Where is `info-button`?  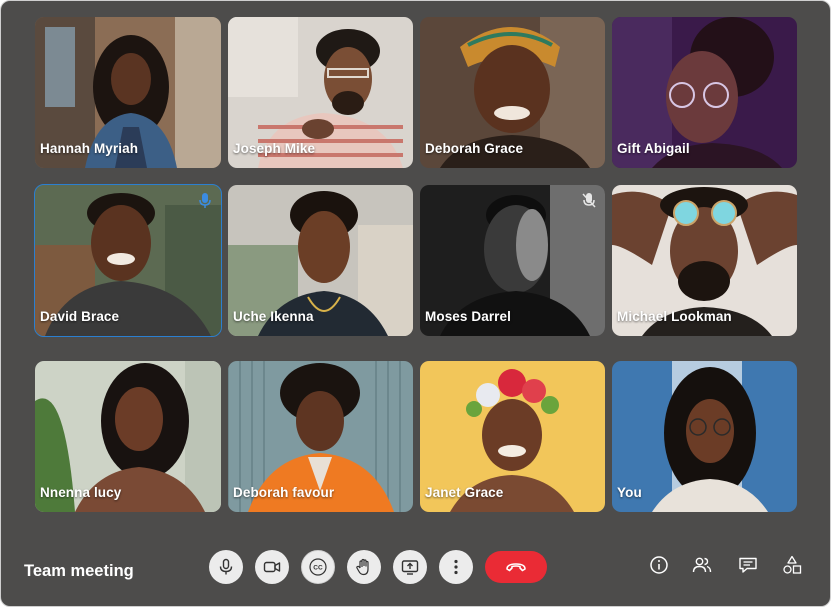
info-button is located at coordinates (659, 565).